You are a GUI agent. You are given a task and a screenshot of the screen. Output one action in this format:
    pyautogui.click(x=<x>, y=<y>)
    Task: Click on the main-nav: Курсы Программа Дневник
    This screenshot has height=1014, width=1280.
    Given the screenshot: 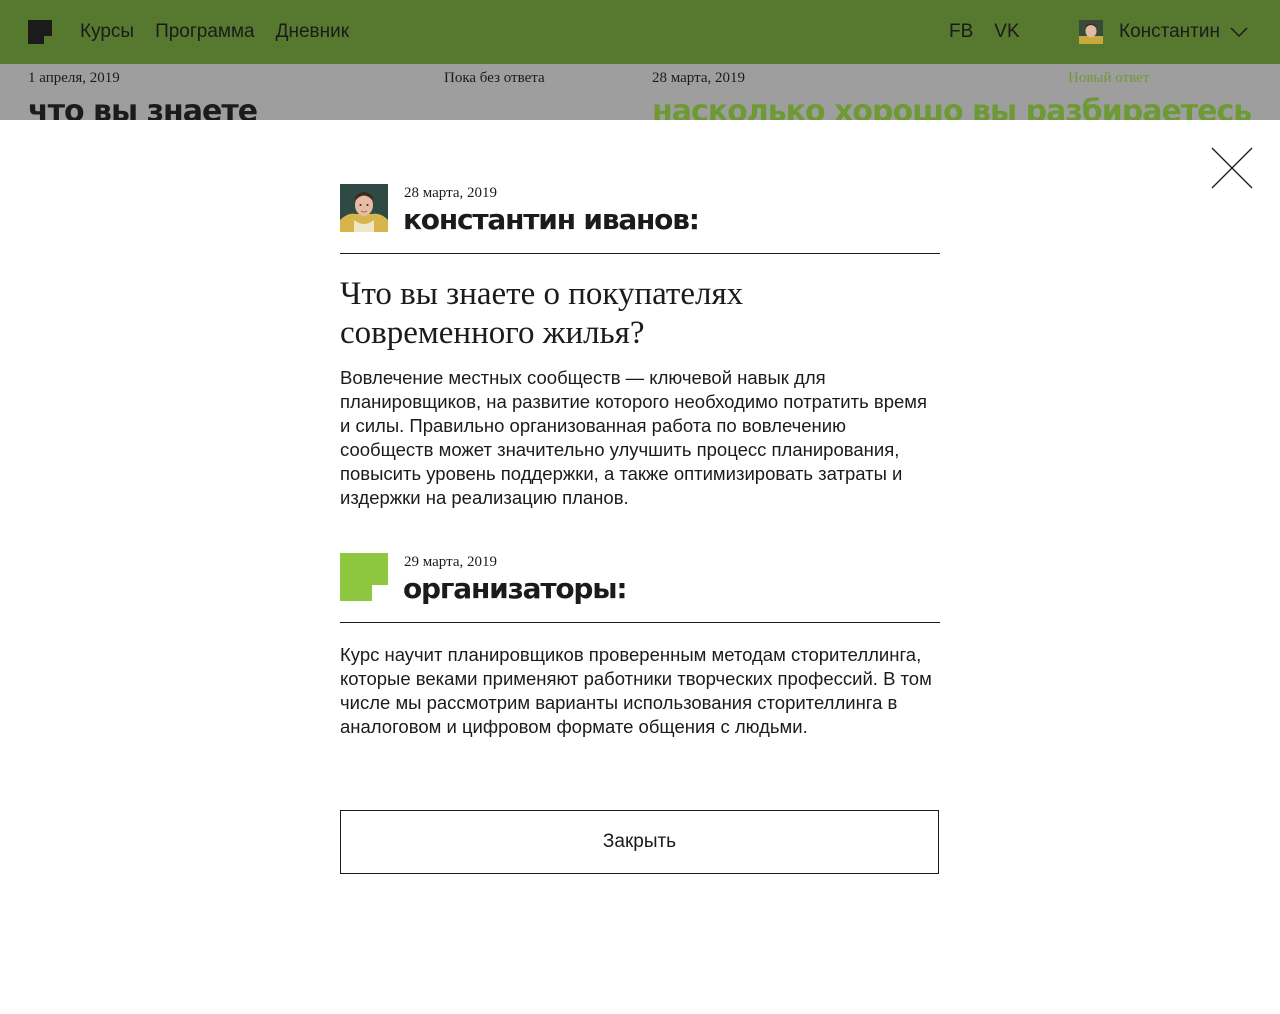 What is the action you would take?
    pyautogui.click(x=214, y=32)
    